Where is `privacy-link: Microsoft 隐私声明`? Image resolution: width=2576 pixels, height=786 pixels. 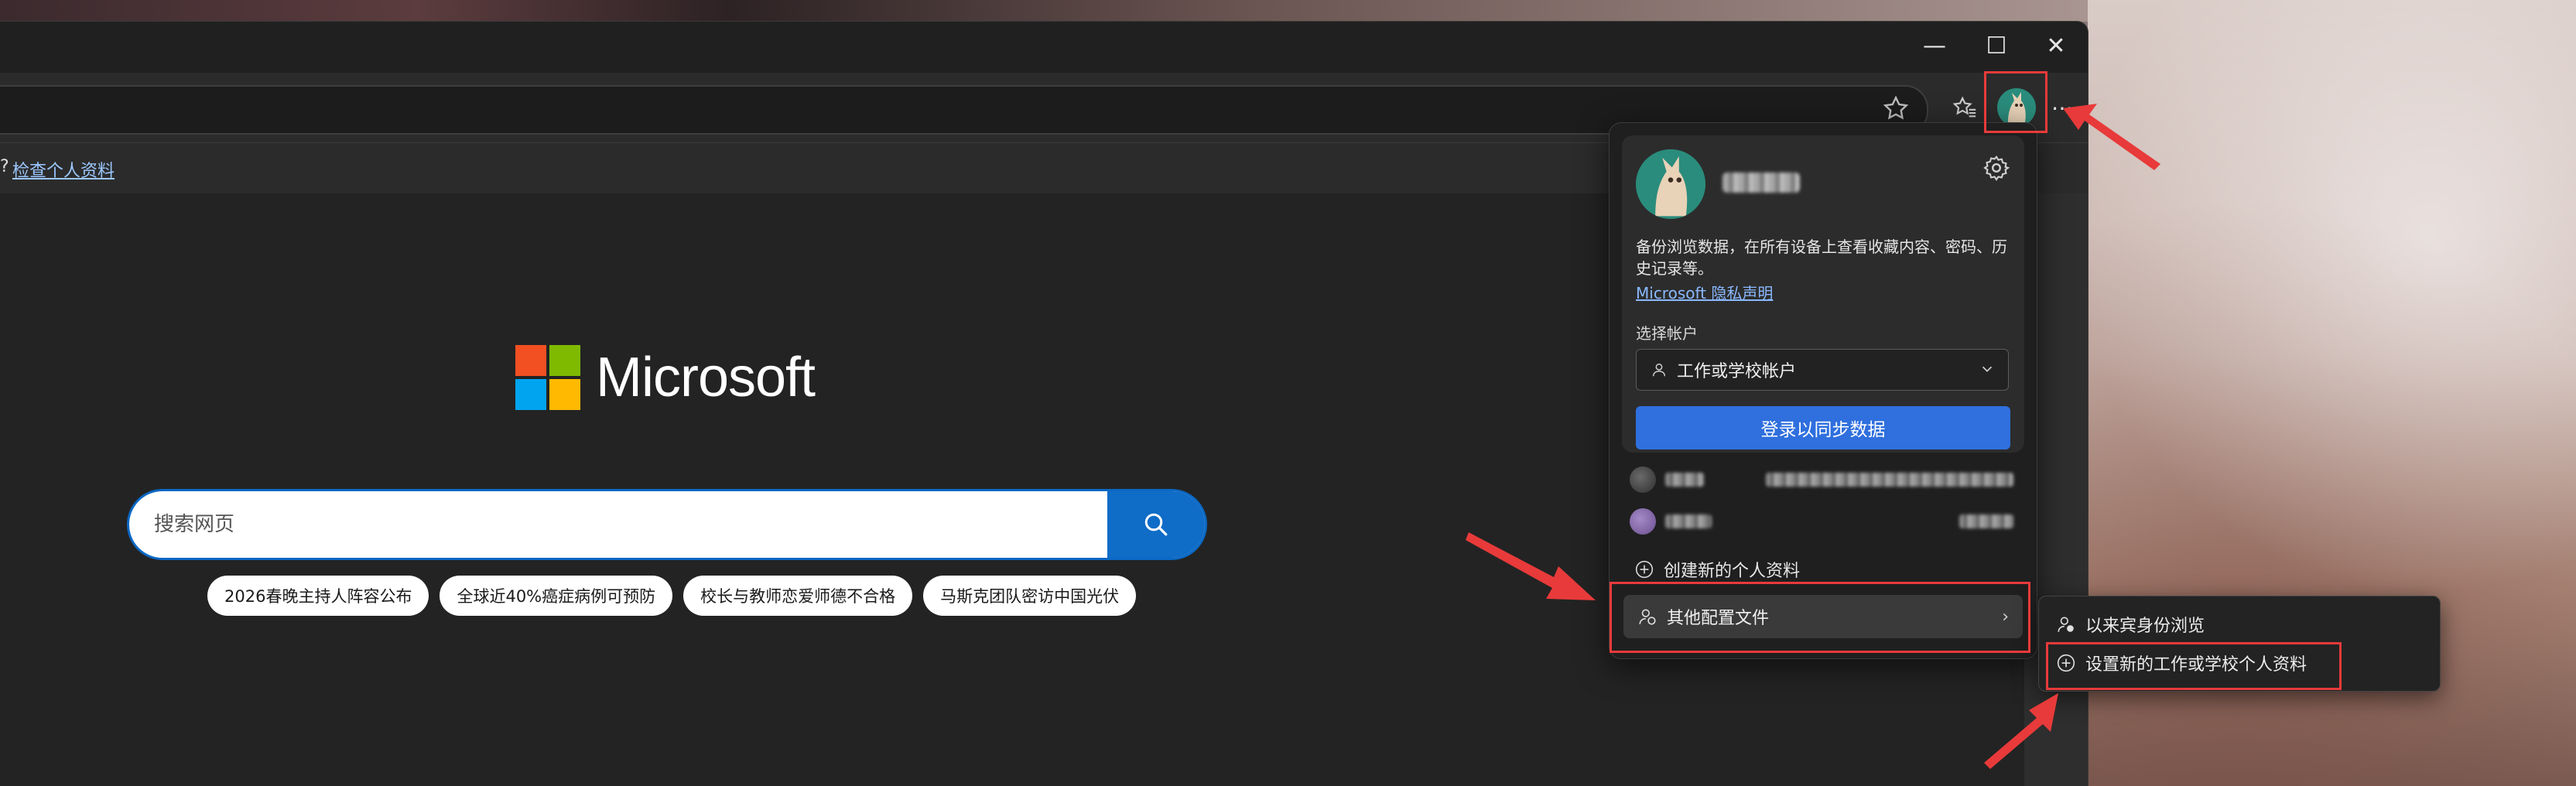
privacy-link: Microsoft 隐私声明 is located at coordinates (1705, 292).